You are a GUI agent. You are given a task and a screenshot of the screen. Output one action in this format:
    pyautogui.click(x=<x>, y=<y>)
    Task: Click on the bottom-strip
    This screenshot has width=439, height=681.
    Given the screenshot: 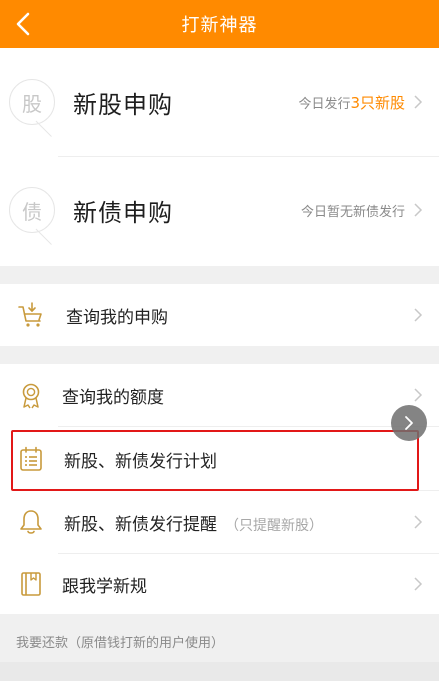 What is the action you would take?
    pyautogui.click(x=219, y=671)
    